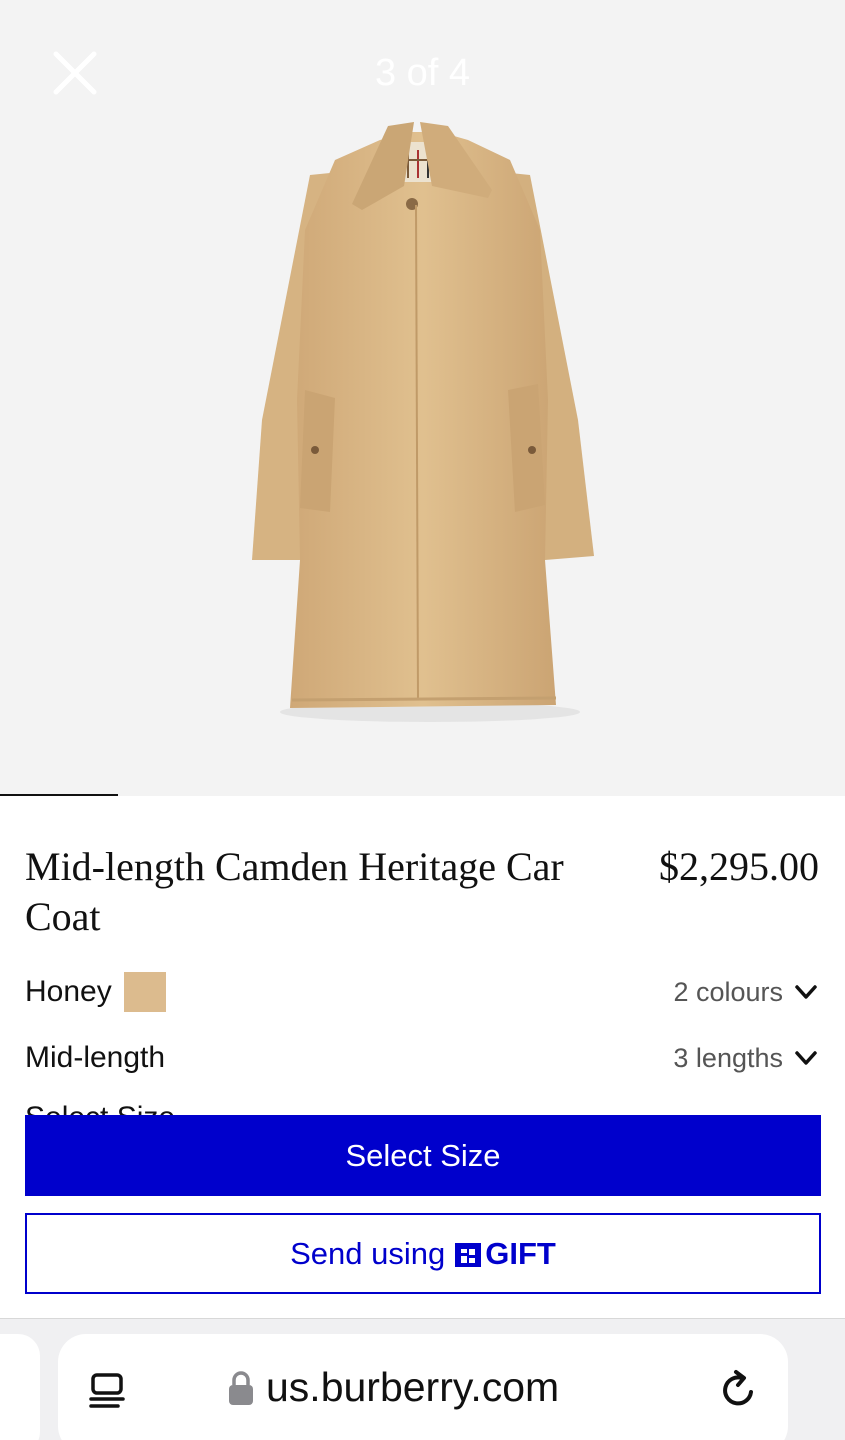 This screenshot has height=1440, width=845. What do you see at coordinates (368, 1253) in the screenshot?
I see `send-gift-label: Send using` at bounding box center [368, 1253].